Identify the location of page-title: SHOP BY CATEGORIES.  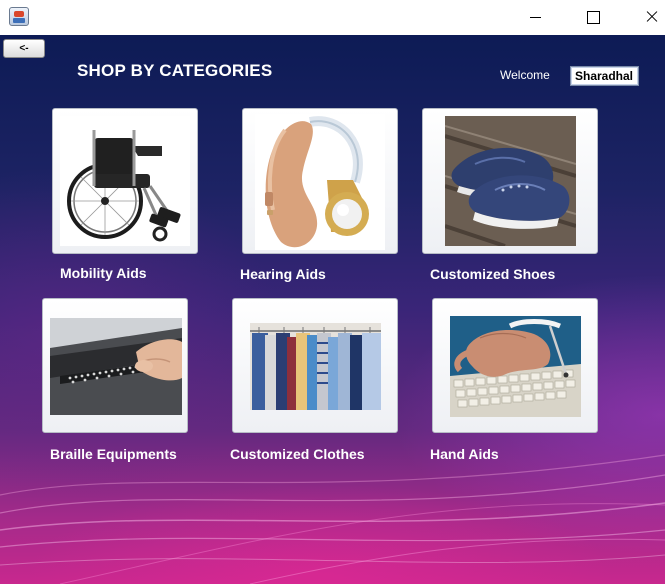
(175, 70).